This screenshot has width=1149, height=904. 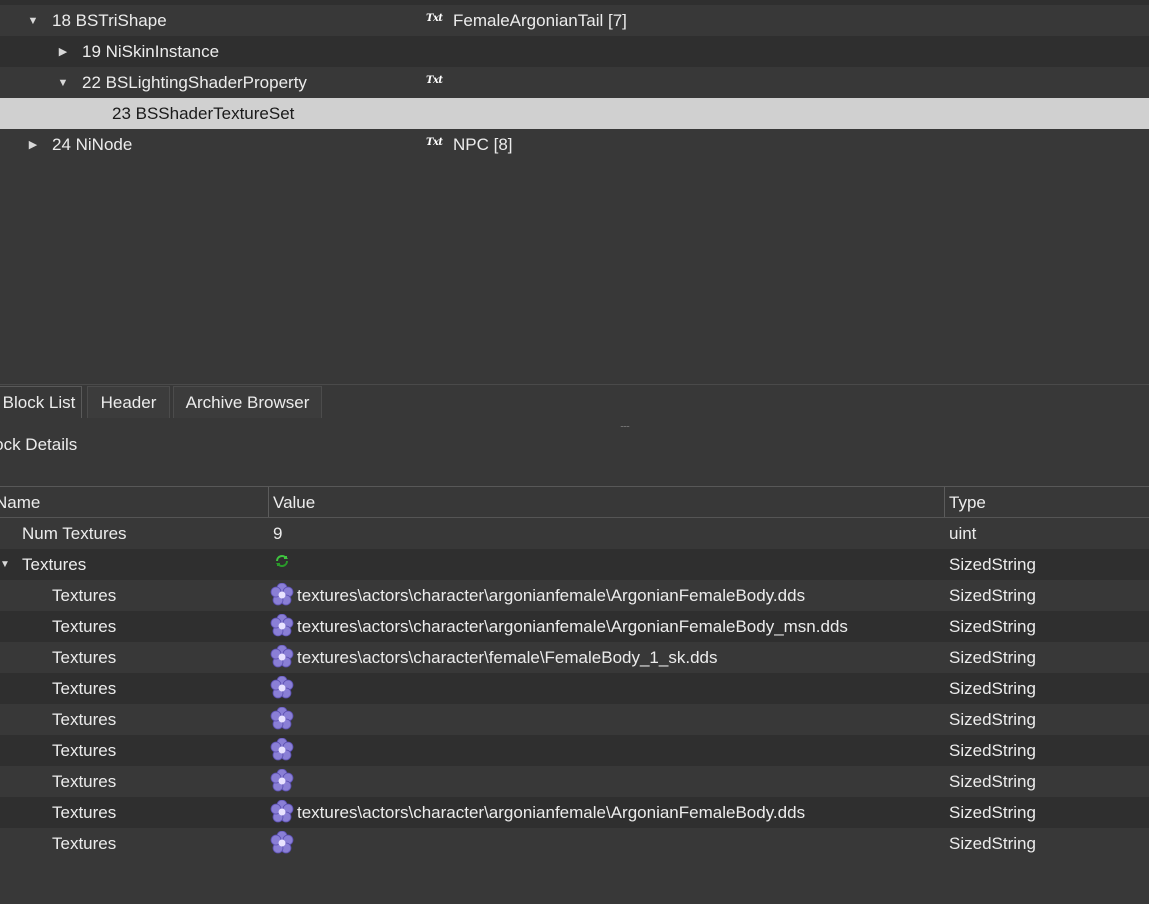 What do you see at coordinates (967, 502) in the screenshot?
I see `column-header-type: Type` at bounding box center [967, 502].